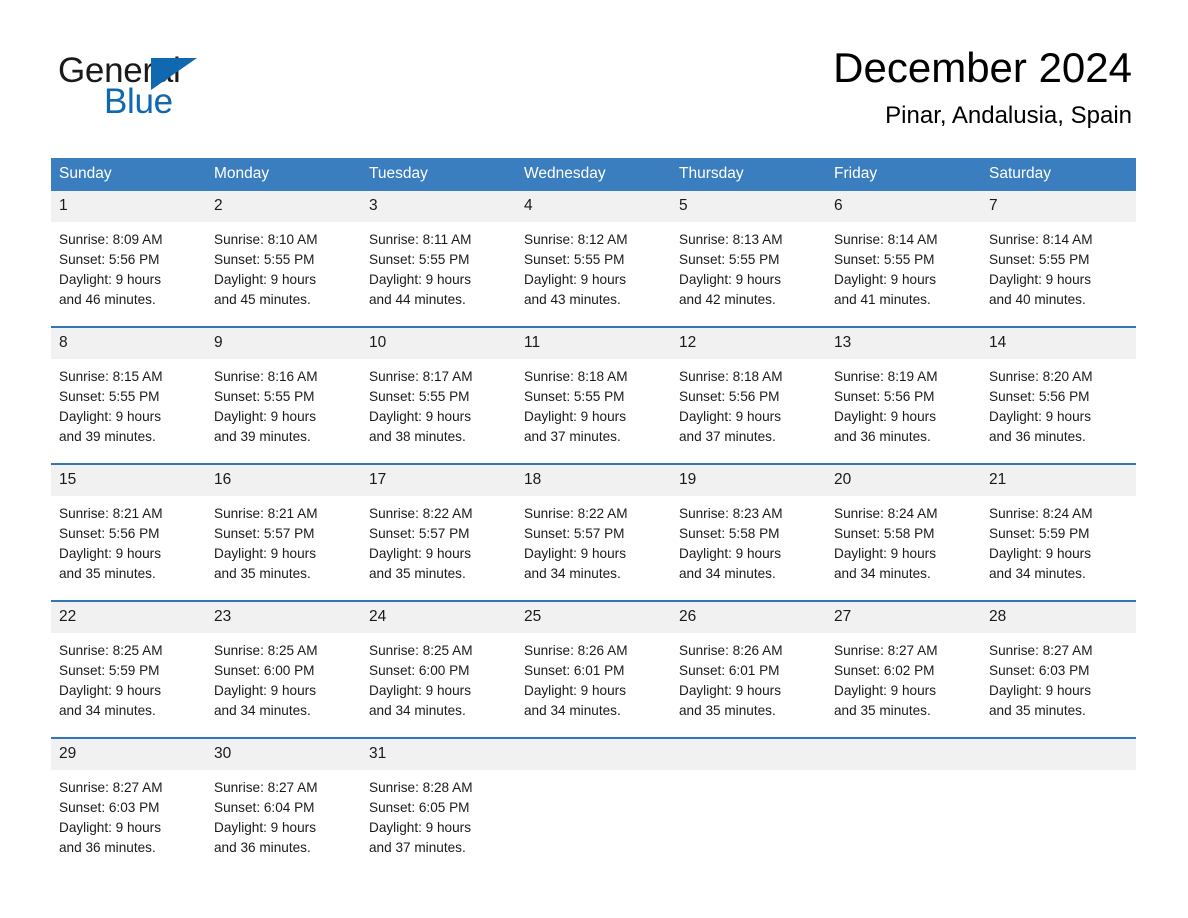  I want to click on day-number: 27, so click(903, 617).